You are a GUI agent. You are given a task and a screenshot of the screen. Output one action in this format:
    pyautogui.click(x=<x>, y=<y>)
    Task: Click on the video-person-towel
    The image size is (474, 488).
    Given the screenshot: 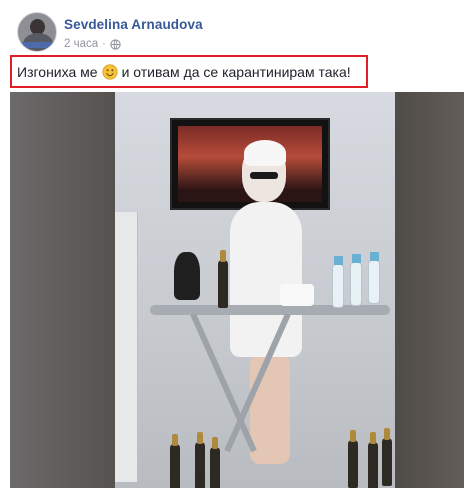 What is the action you would take?
    pyautogui.click(x=265, y=153)
    